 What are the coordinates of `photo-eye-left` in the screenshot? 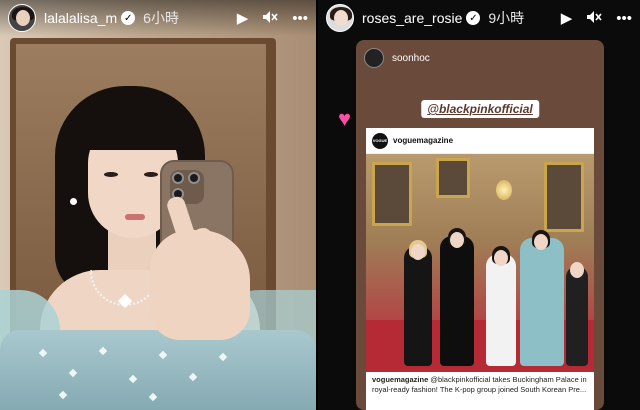 It's located at (111, 174).